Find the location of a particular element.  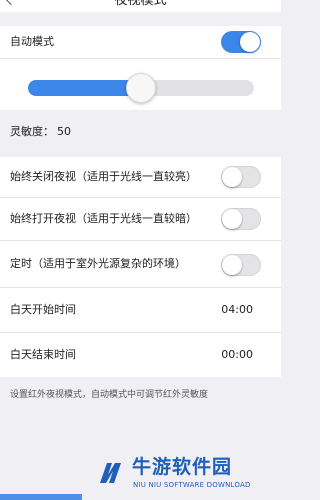

scheduled-label: 定时（适用于室外光源复杂的环境） is located at coordinates (98, 263).